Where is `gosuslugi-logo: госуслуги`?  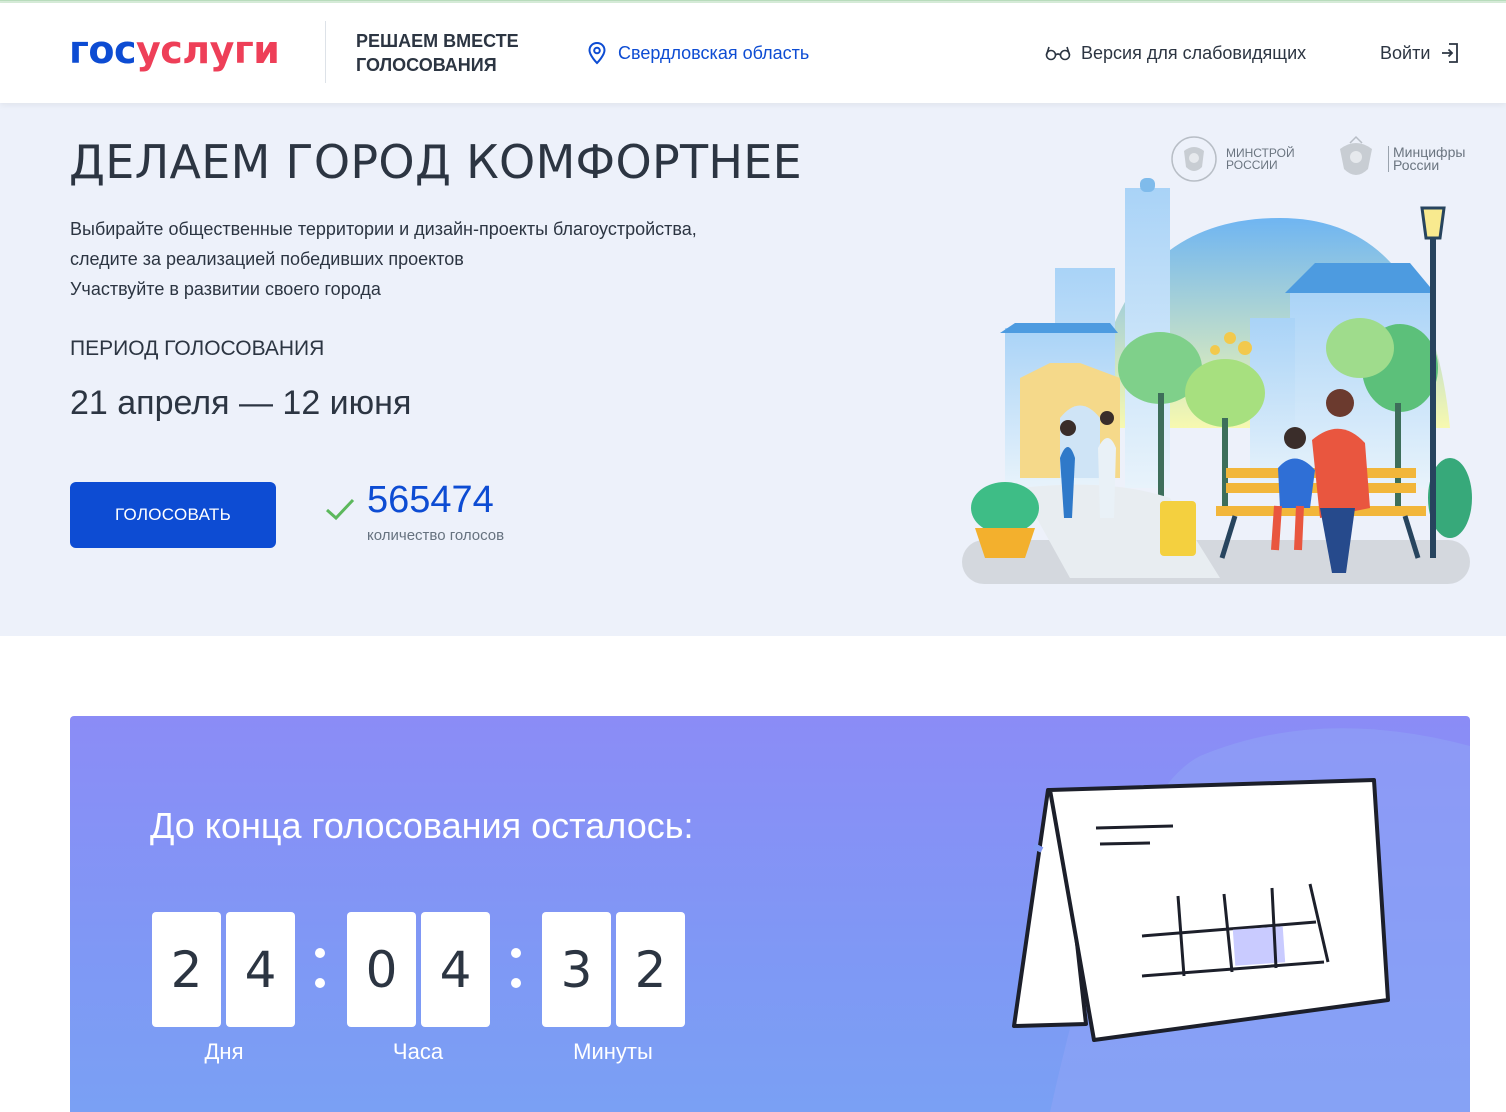 gosuslugi-logo: госуслуги is located at coordinates (174, 50).